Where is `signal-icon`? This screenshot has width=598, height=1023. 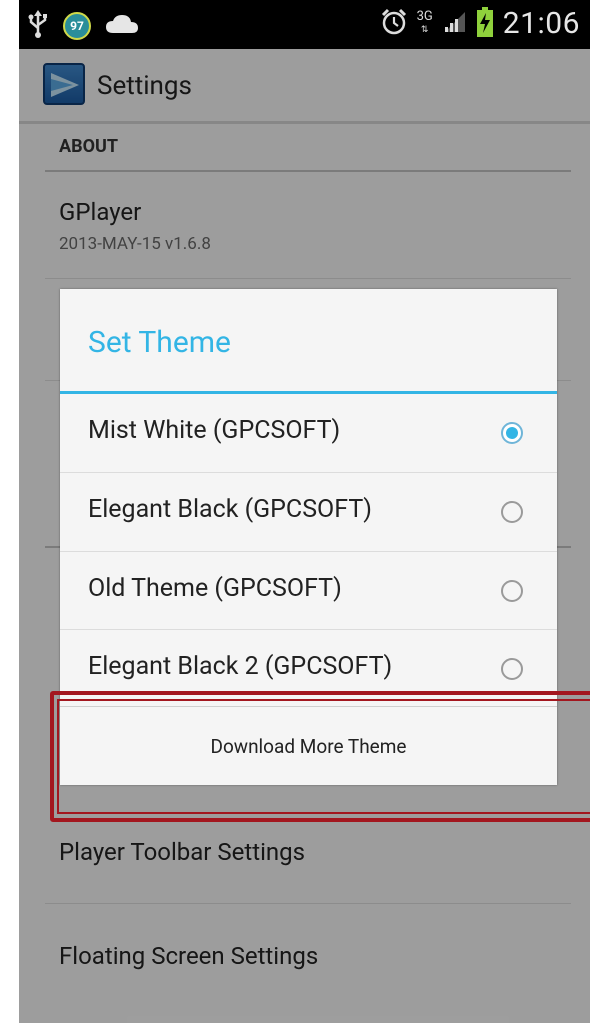
signal-icon is located at coordinates (455, 24).